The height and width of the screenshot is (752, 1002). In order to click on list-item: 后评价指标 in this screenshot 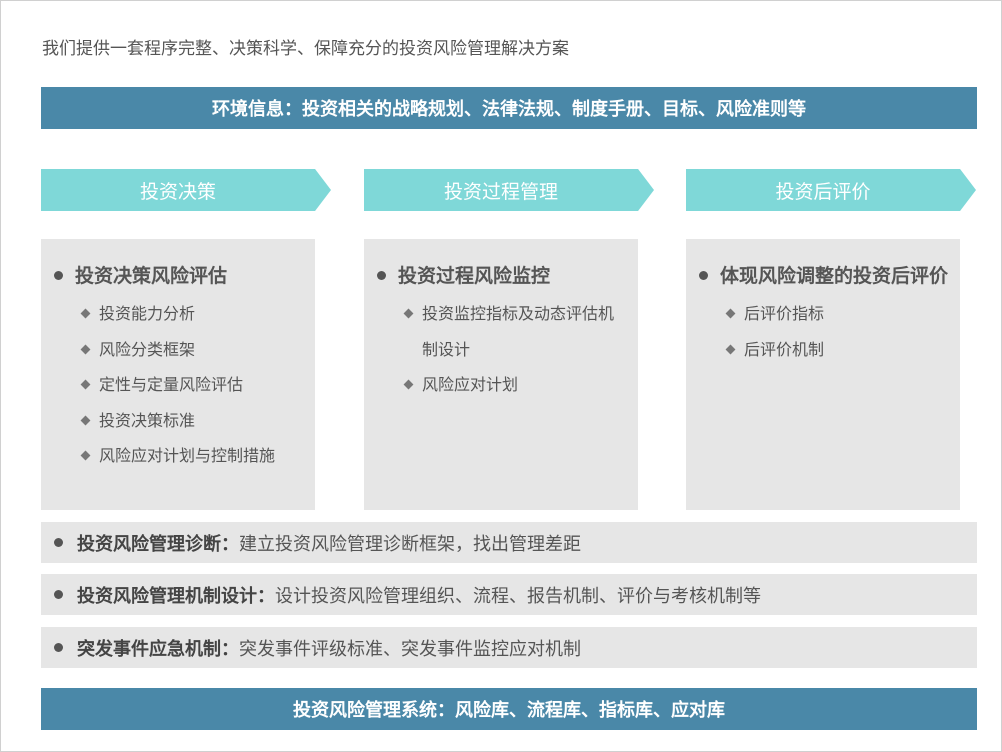, I will do `click(823, 314)`.